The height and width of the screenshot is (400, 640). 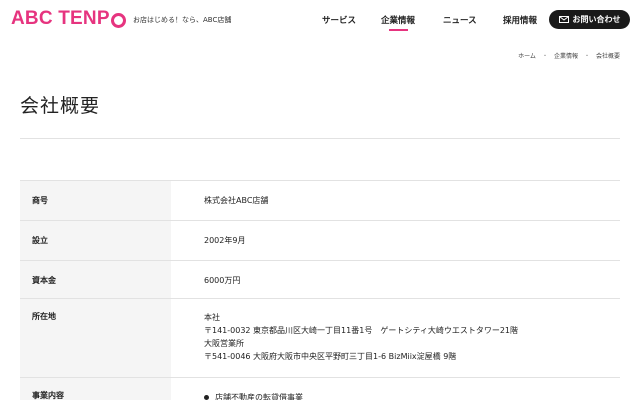 What do you see at coordinates (566, 55) in the screenshot?
I see `breadcrumb-company: 企業情報` at bounding box center [566, 55].